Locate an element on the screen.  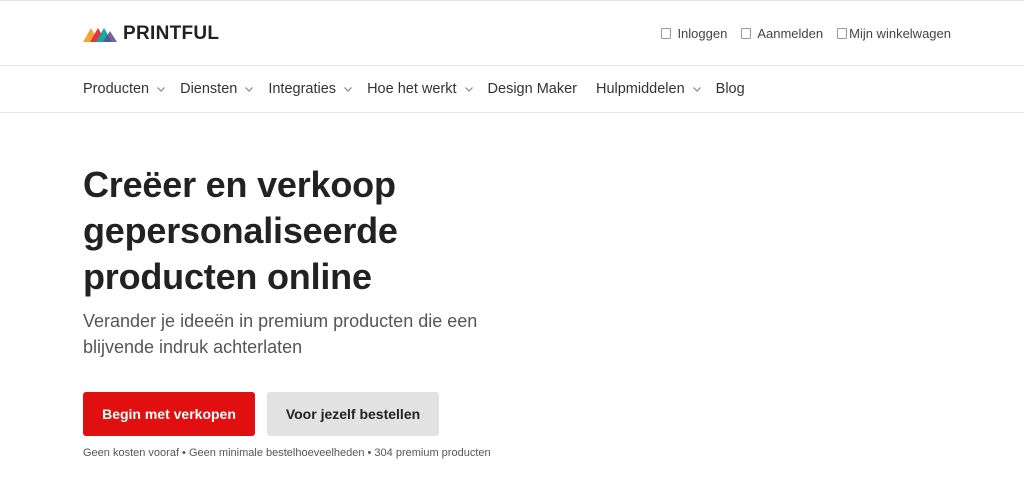
start-selling-button: Begin met verkopen is located at coordinates (169, 414).